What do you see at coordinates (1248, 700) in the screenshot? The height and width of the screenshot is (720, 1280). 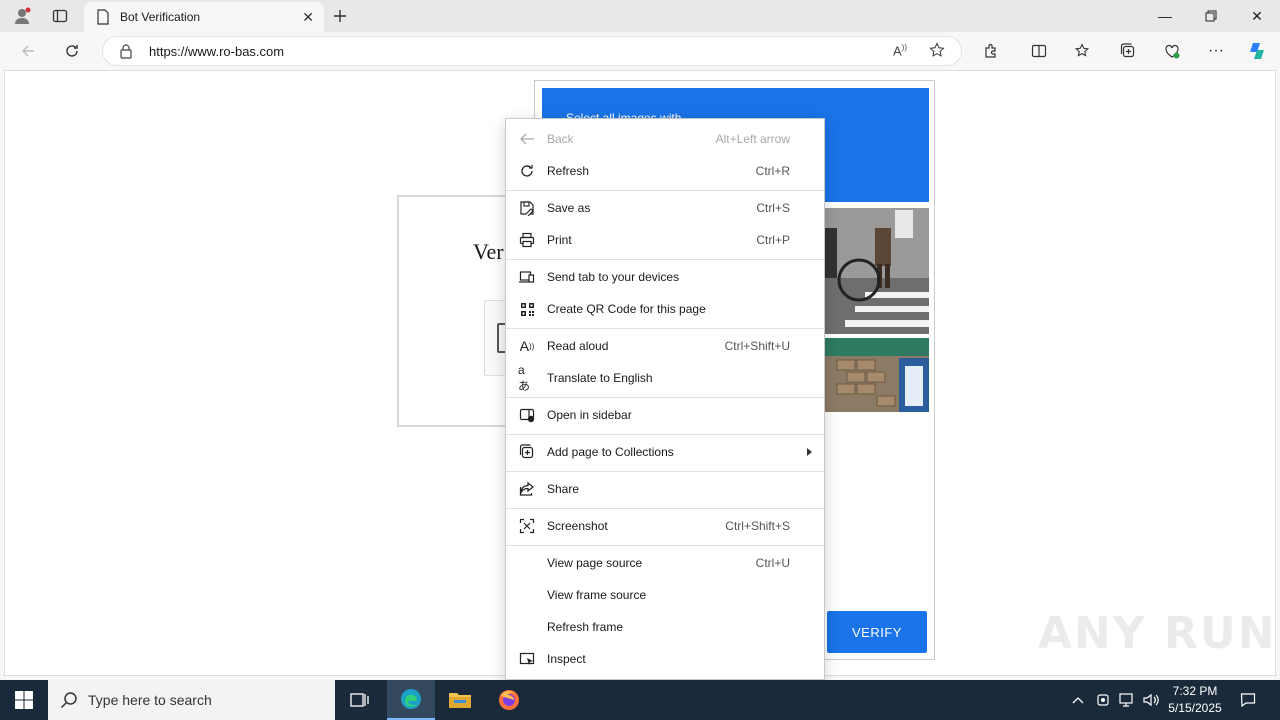 I see `notifications-icon` at bounding box center [1248, 700].